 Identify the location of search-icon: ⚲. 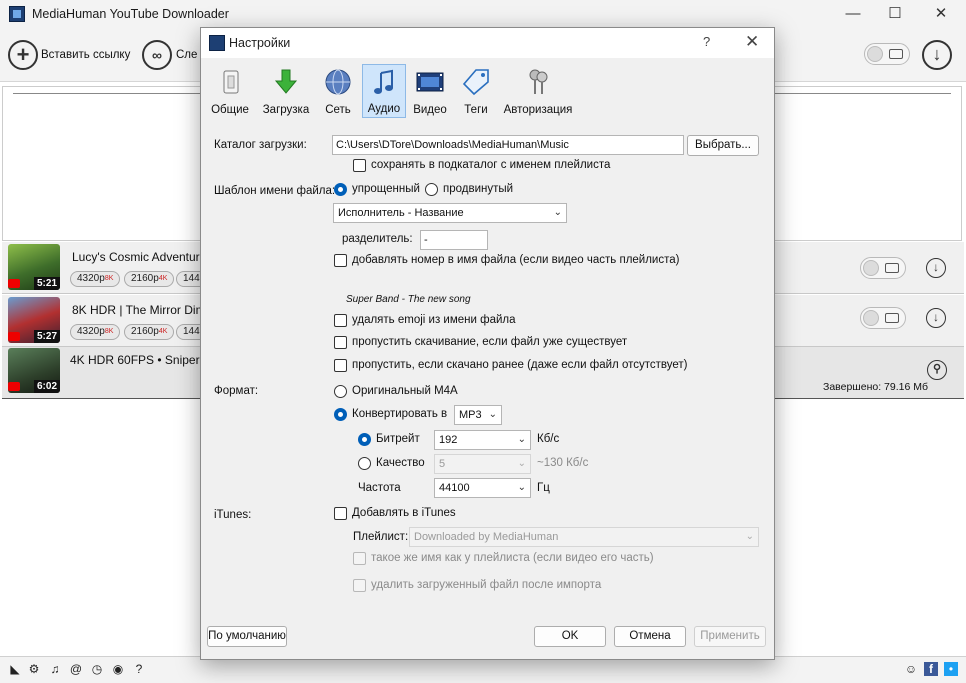
(937, 370).